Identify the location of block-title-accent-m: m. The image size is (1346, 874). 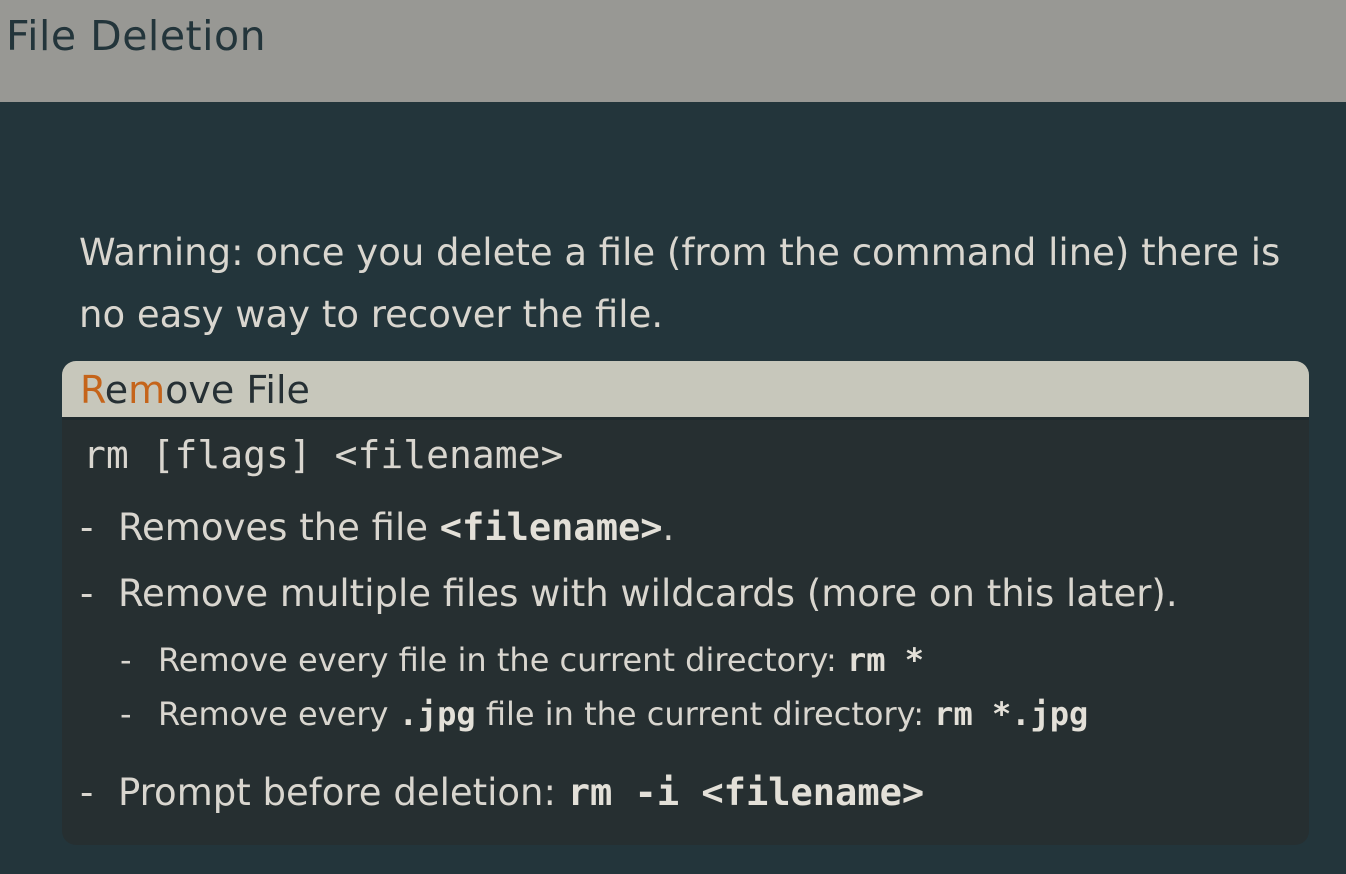
(147, 390).